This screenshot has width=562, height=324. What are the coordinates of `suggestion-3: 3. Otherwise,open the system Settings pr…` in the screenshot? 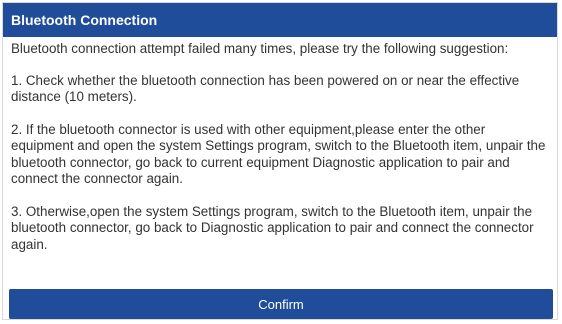 It's located at (272, 227).